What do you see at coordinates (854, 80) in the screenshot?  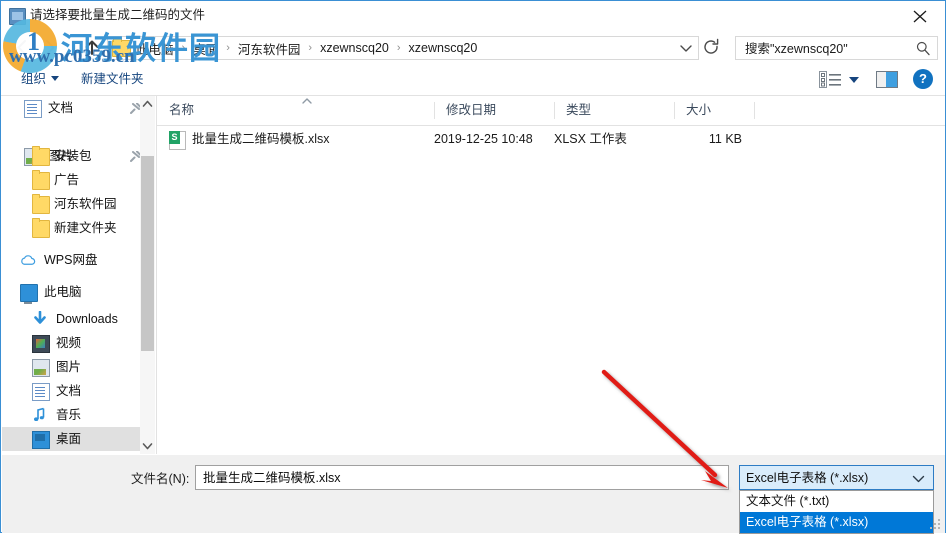 I see `view-options-dropdown-icon` at bounding box center [854, 80].